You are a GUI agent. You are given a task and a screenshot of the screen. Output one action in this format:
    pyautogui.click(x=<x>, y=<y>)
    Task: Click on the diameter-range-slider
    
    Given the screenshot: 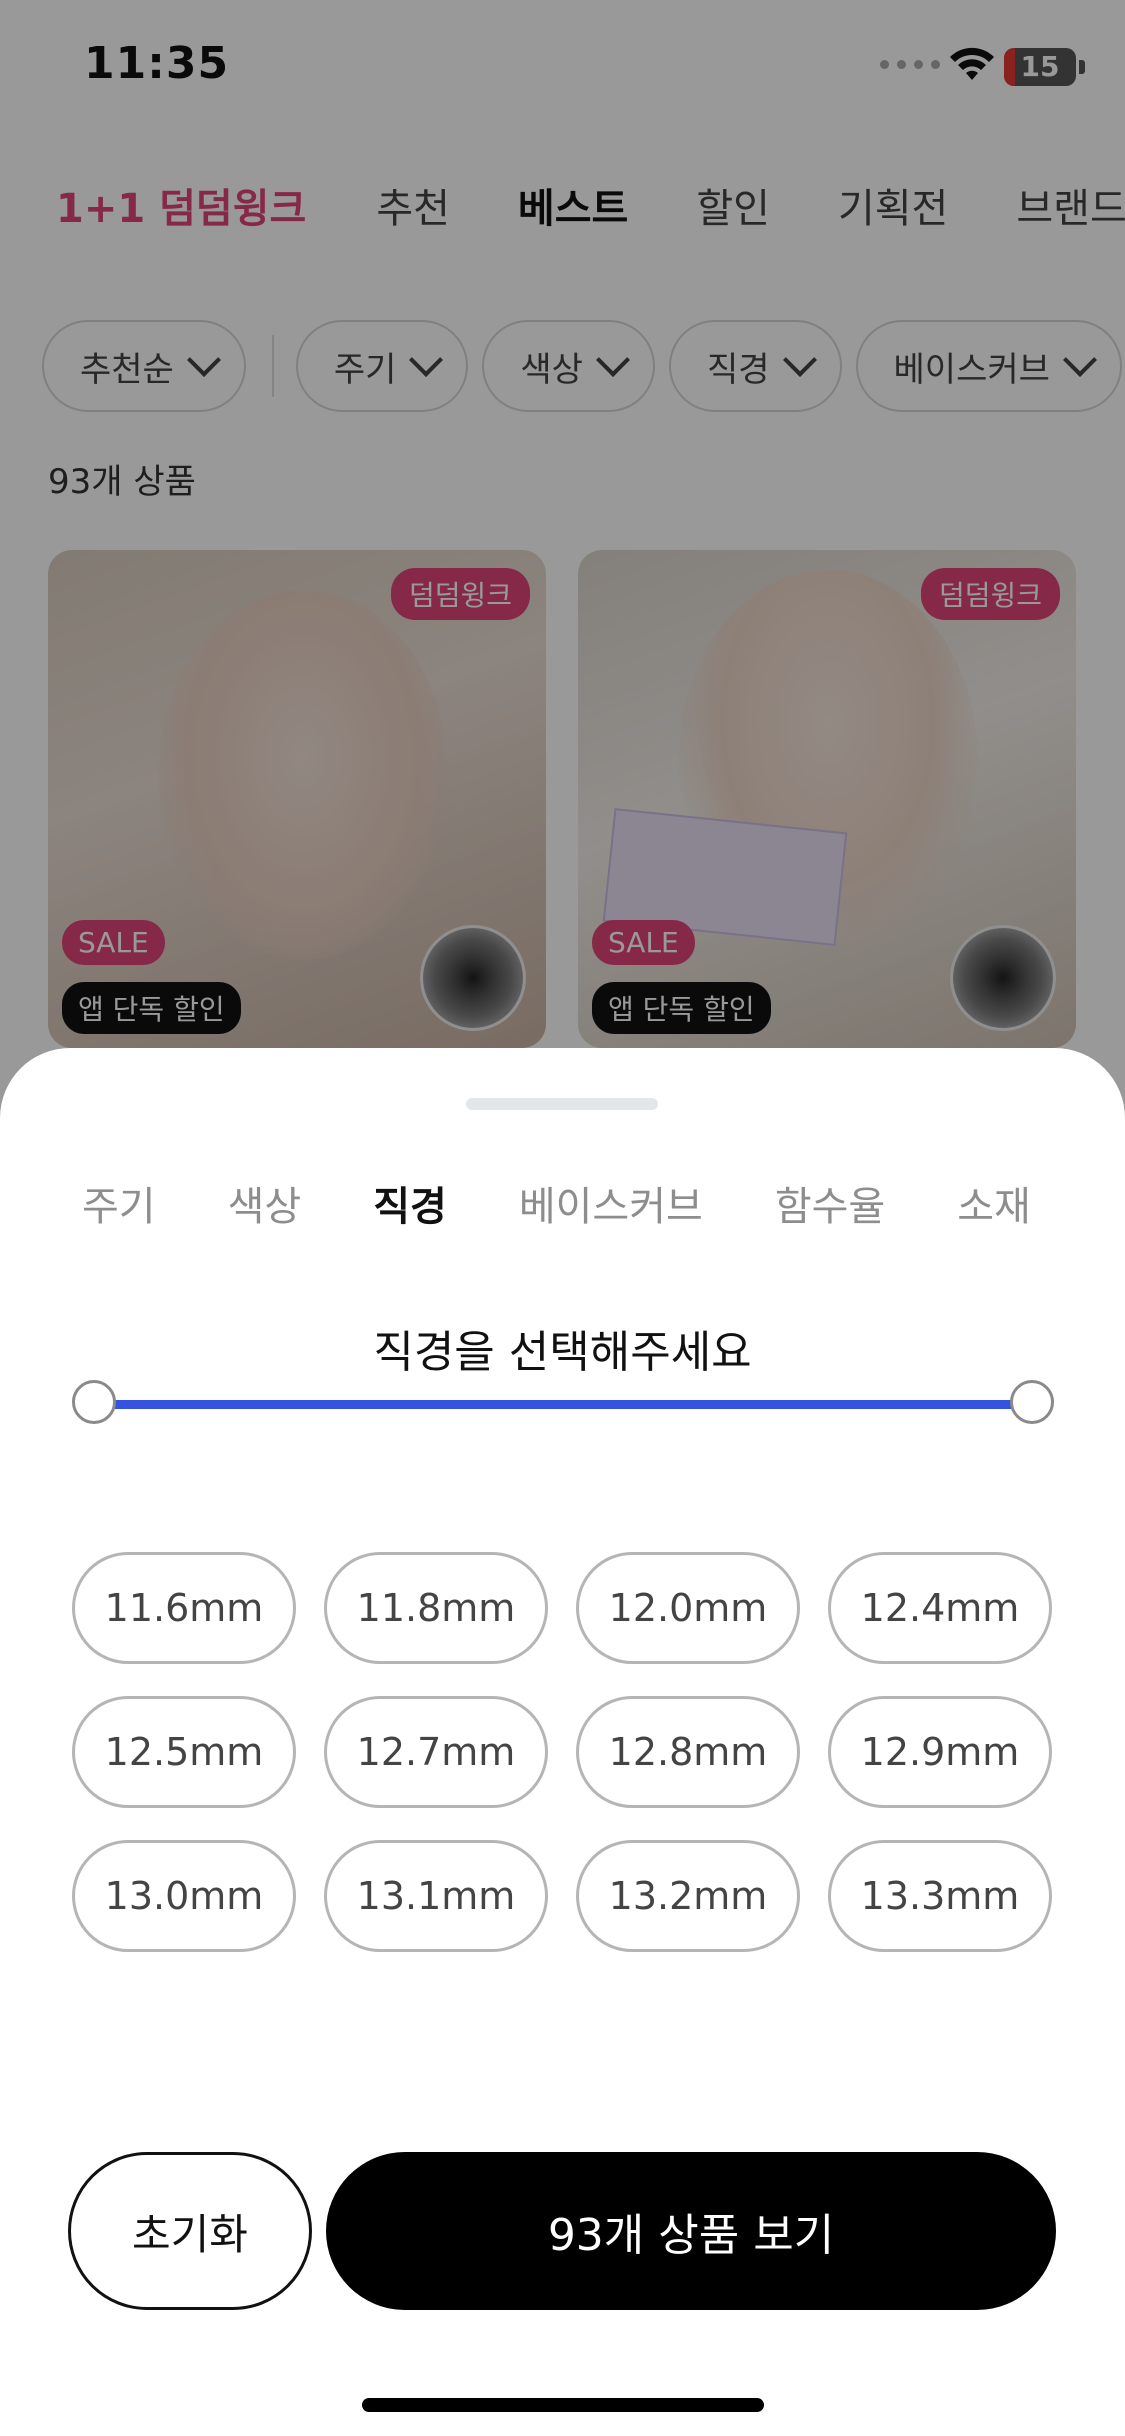 What is the action you would take?
    pyautogui.click(x=563, y=1403)
    